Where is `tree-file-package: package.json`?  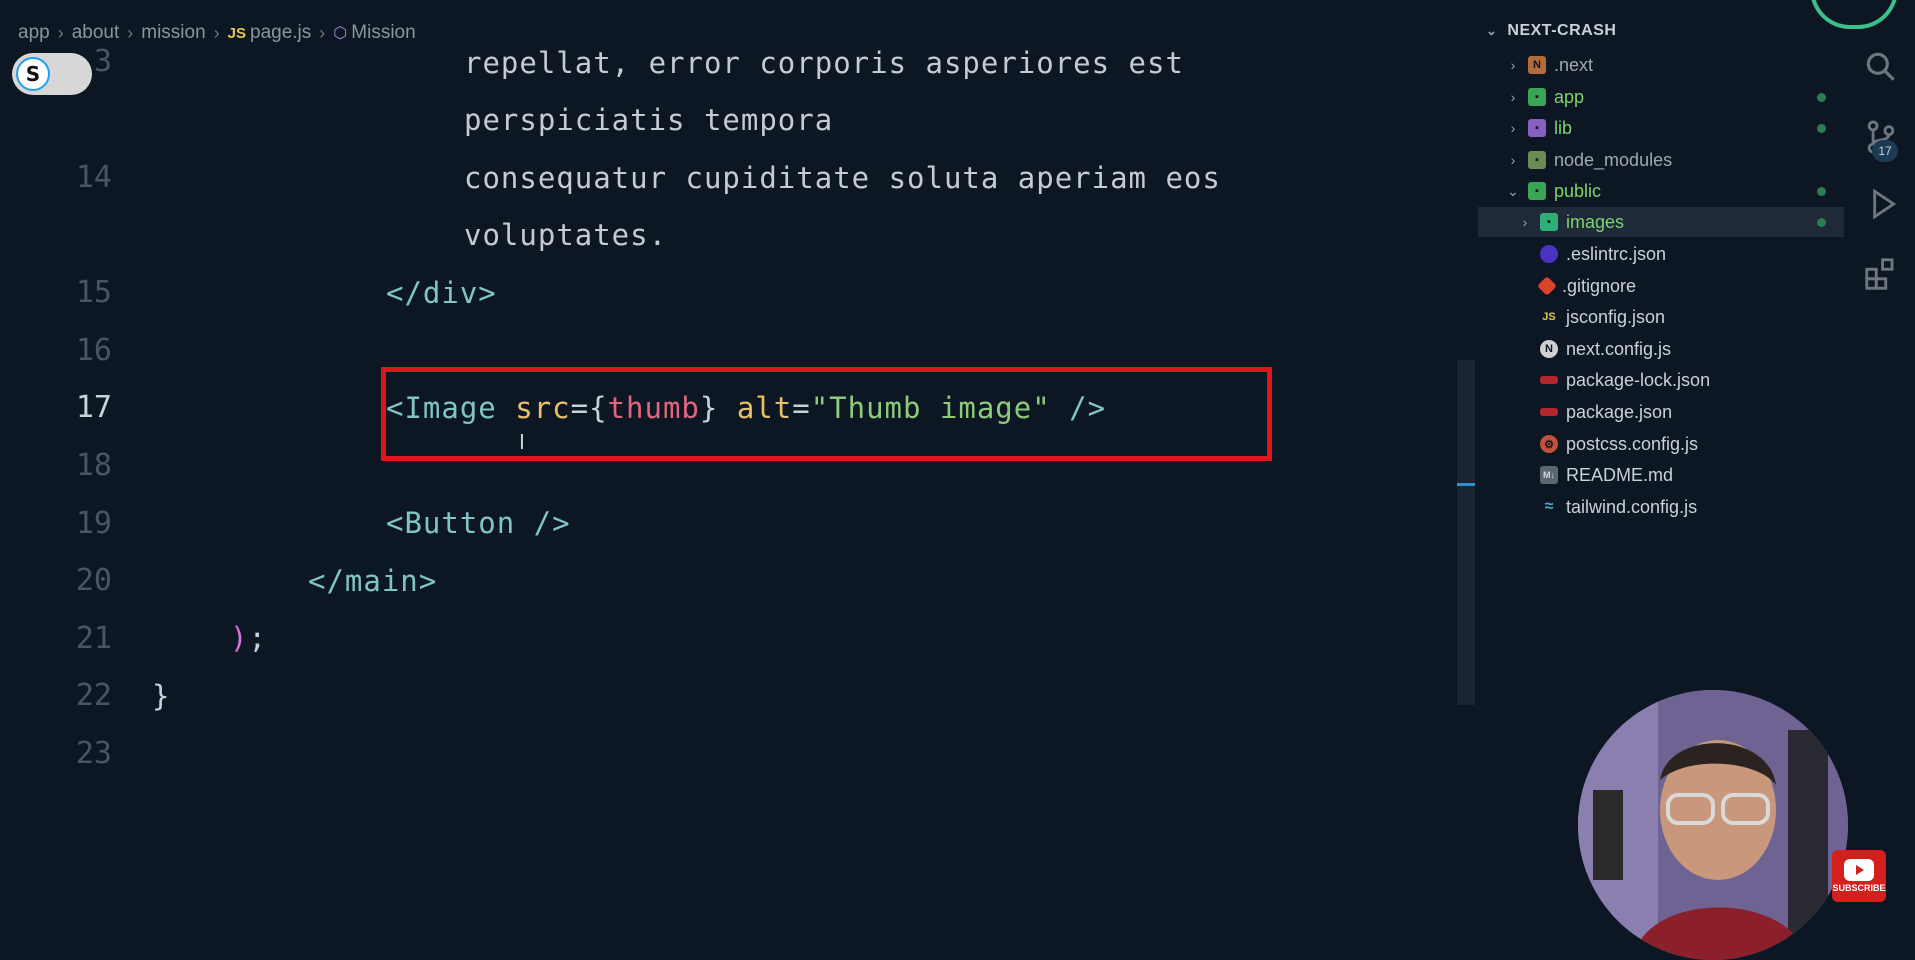 tree-file-package: package.json is located at coordinates (1661, 412).